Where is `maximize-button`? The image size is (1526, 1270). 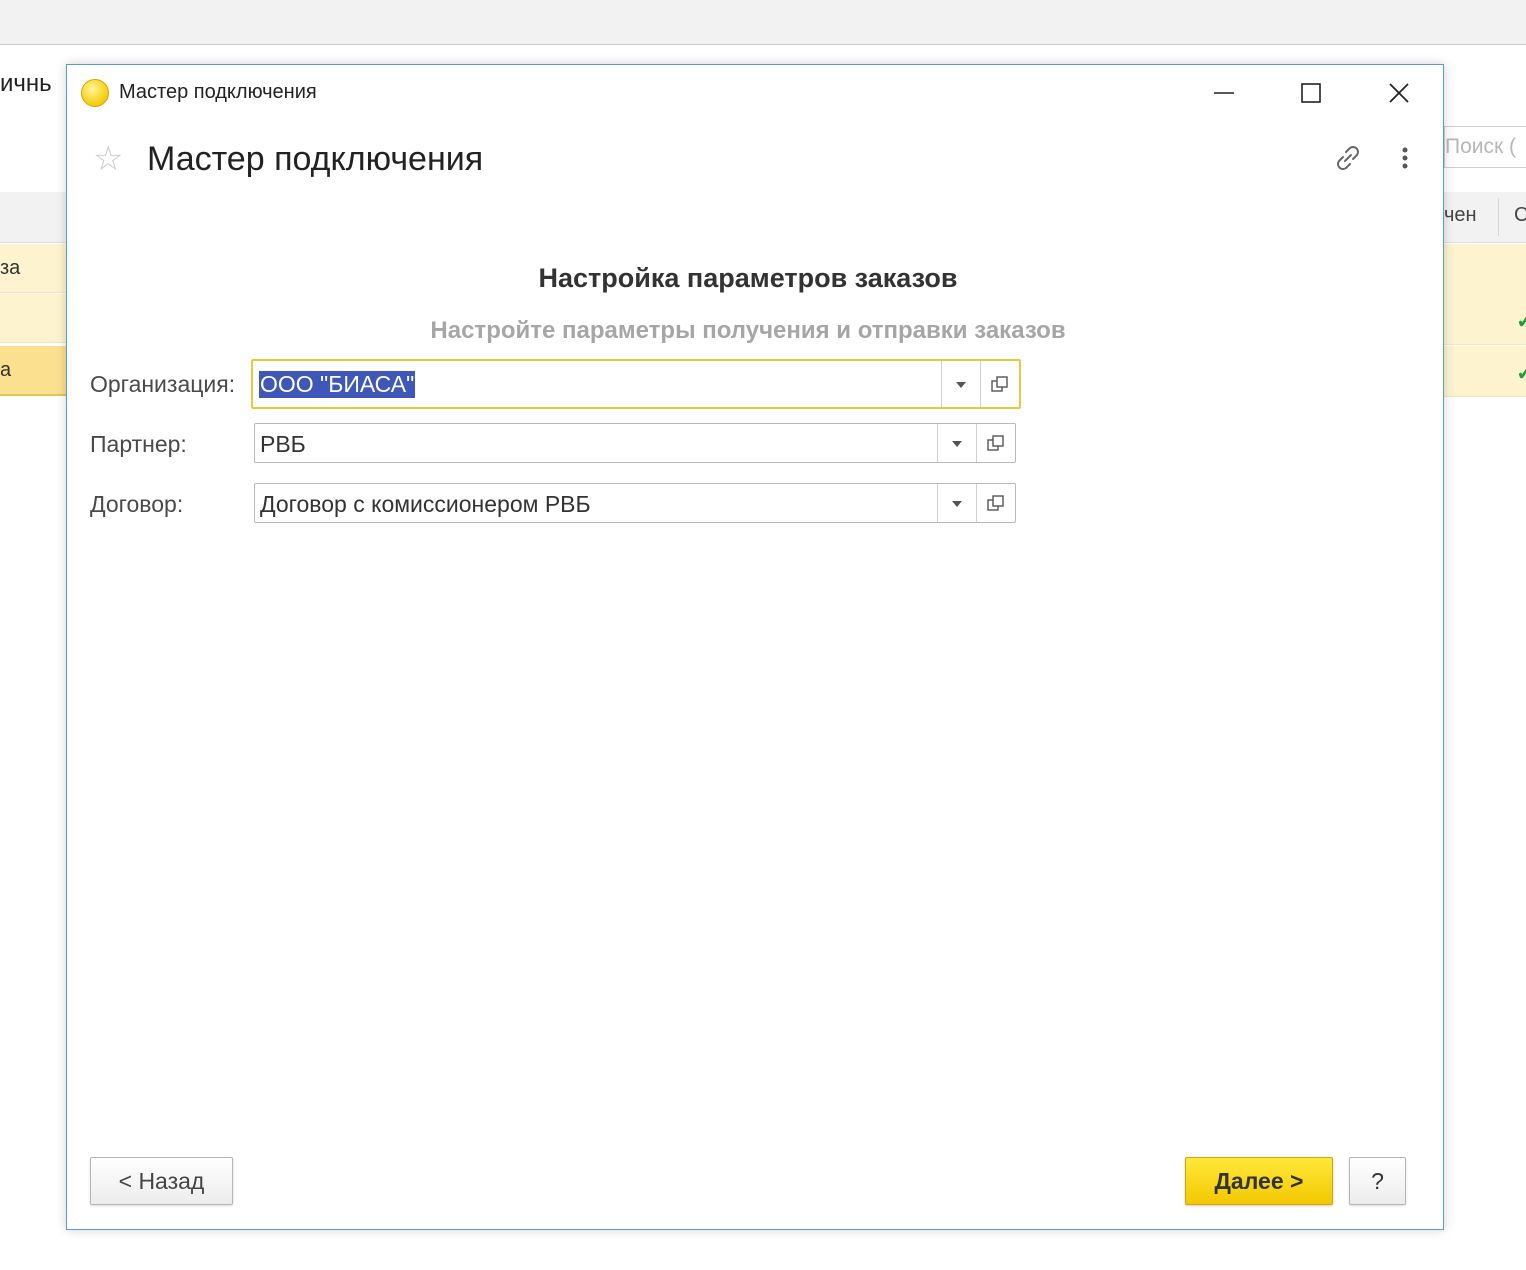
maximize-button is located at coordinates (1311, 93).